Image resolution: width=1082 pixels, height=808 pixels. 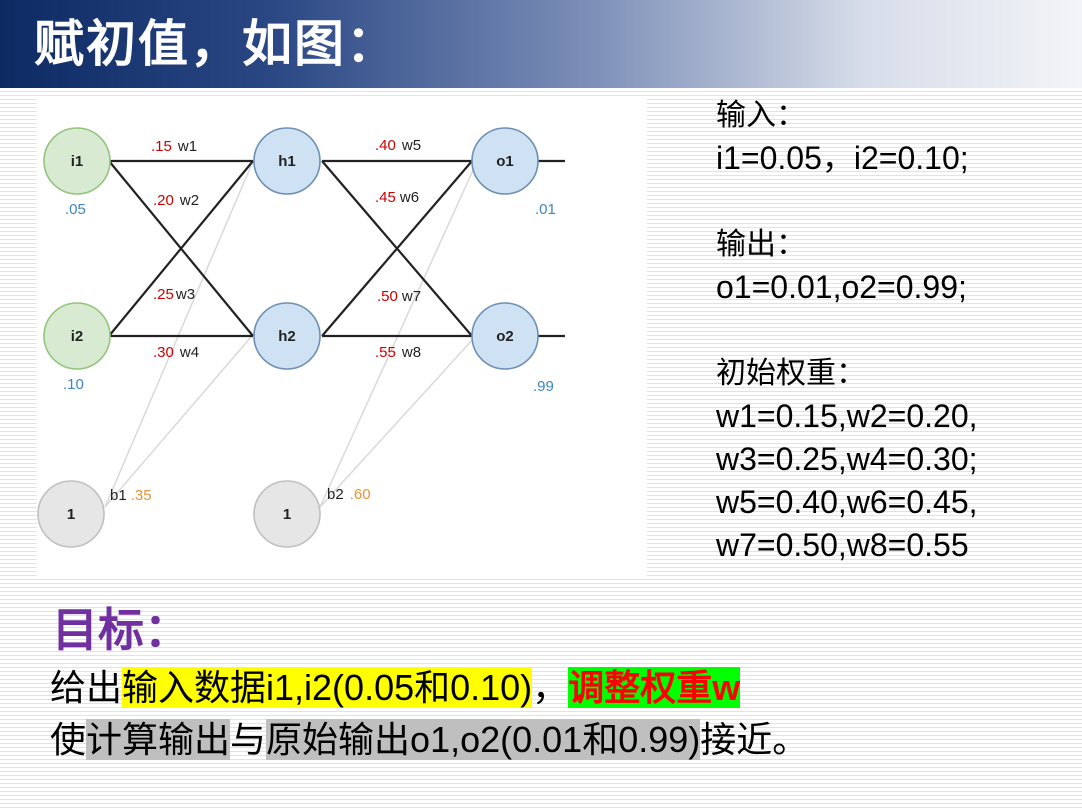 I want to click on node-label-b2: 1, so click(x=287, y=514).